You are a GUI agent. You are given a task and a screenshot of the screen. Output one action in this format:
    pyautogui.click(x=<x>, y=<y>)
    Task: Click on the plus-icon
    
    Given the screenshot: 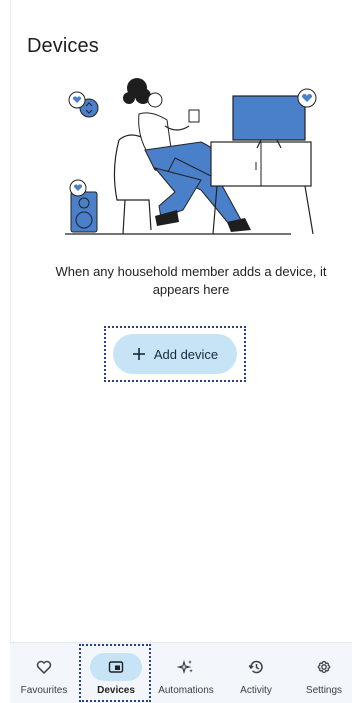 What is the action you would take?
    pyautogui.click(x=138, y=354)
    